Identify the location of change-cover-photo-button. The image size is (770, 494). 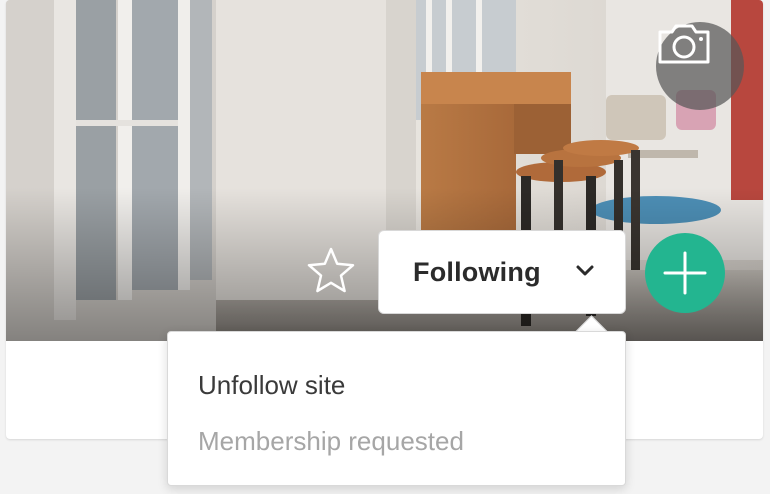
(700, 66).